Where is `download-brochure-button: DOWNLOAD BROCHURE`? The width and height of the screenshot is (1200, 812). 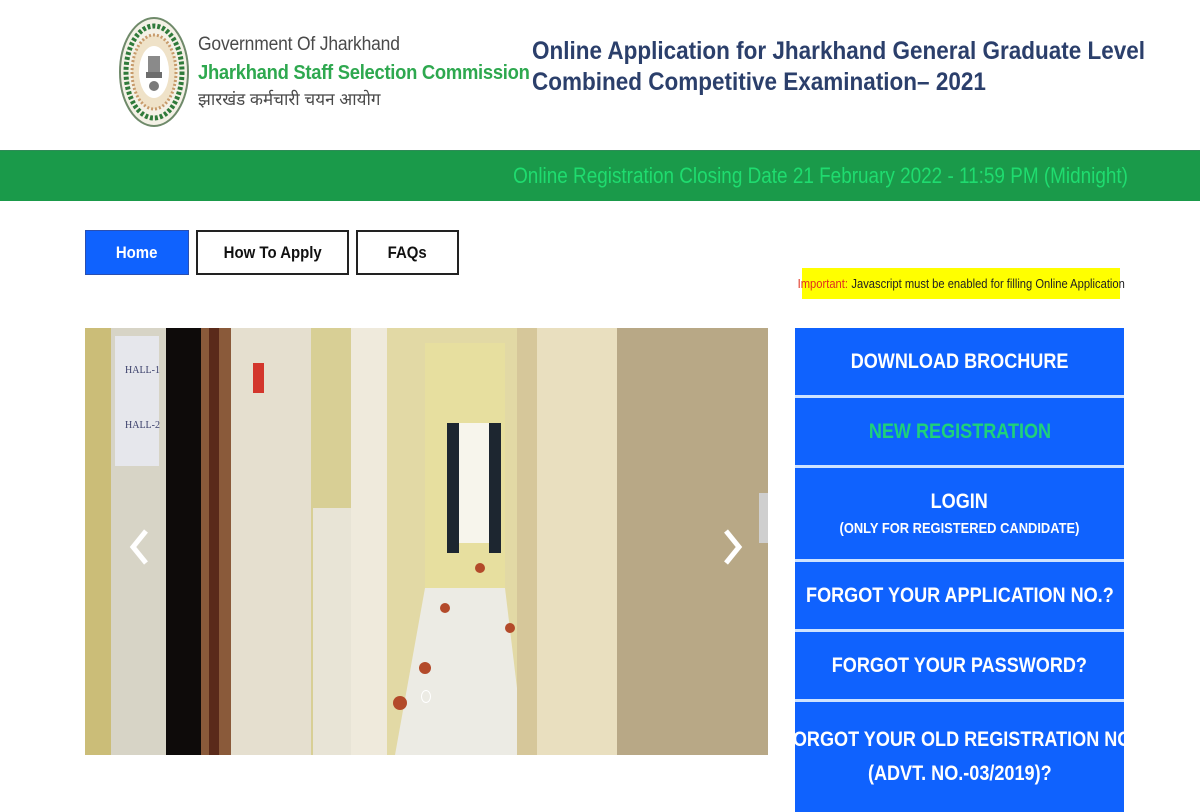 download-brochure-button: DOWNLOAD BROCHURE is located at coordinates (959, 363).